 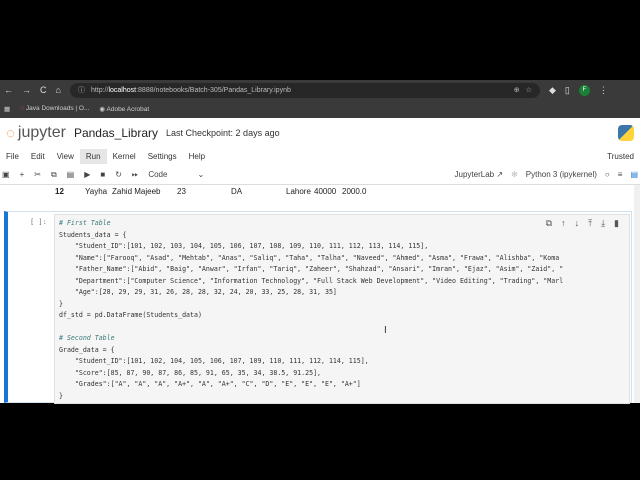 What do you see at coordinates (8, 90) in the screenshot?
I see `back-icon: ←` at bounding box center [8, 90].